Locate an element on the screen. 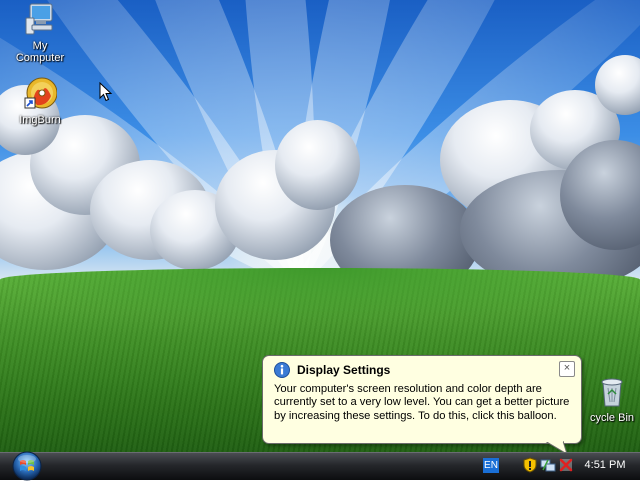 The height and width of the screenshot is (481, 640). windows-start-orb is located at coordinates (27, 466).